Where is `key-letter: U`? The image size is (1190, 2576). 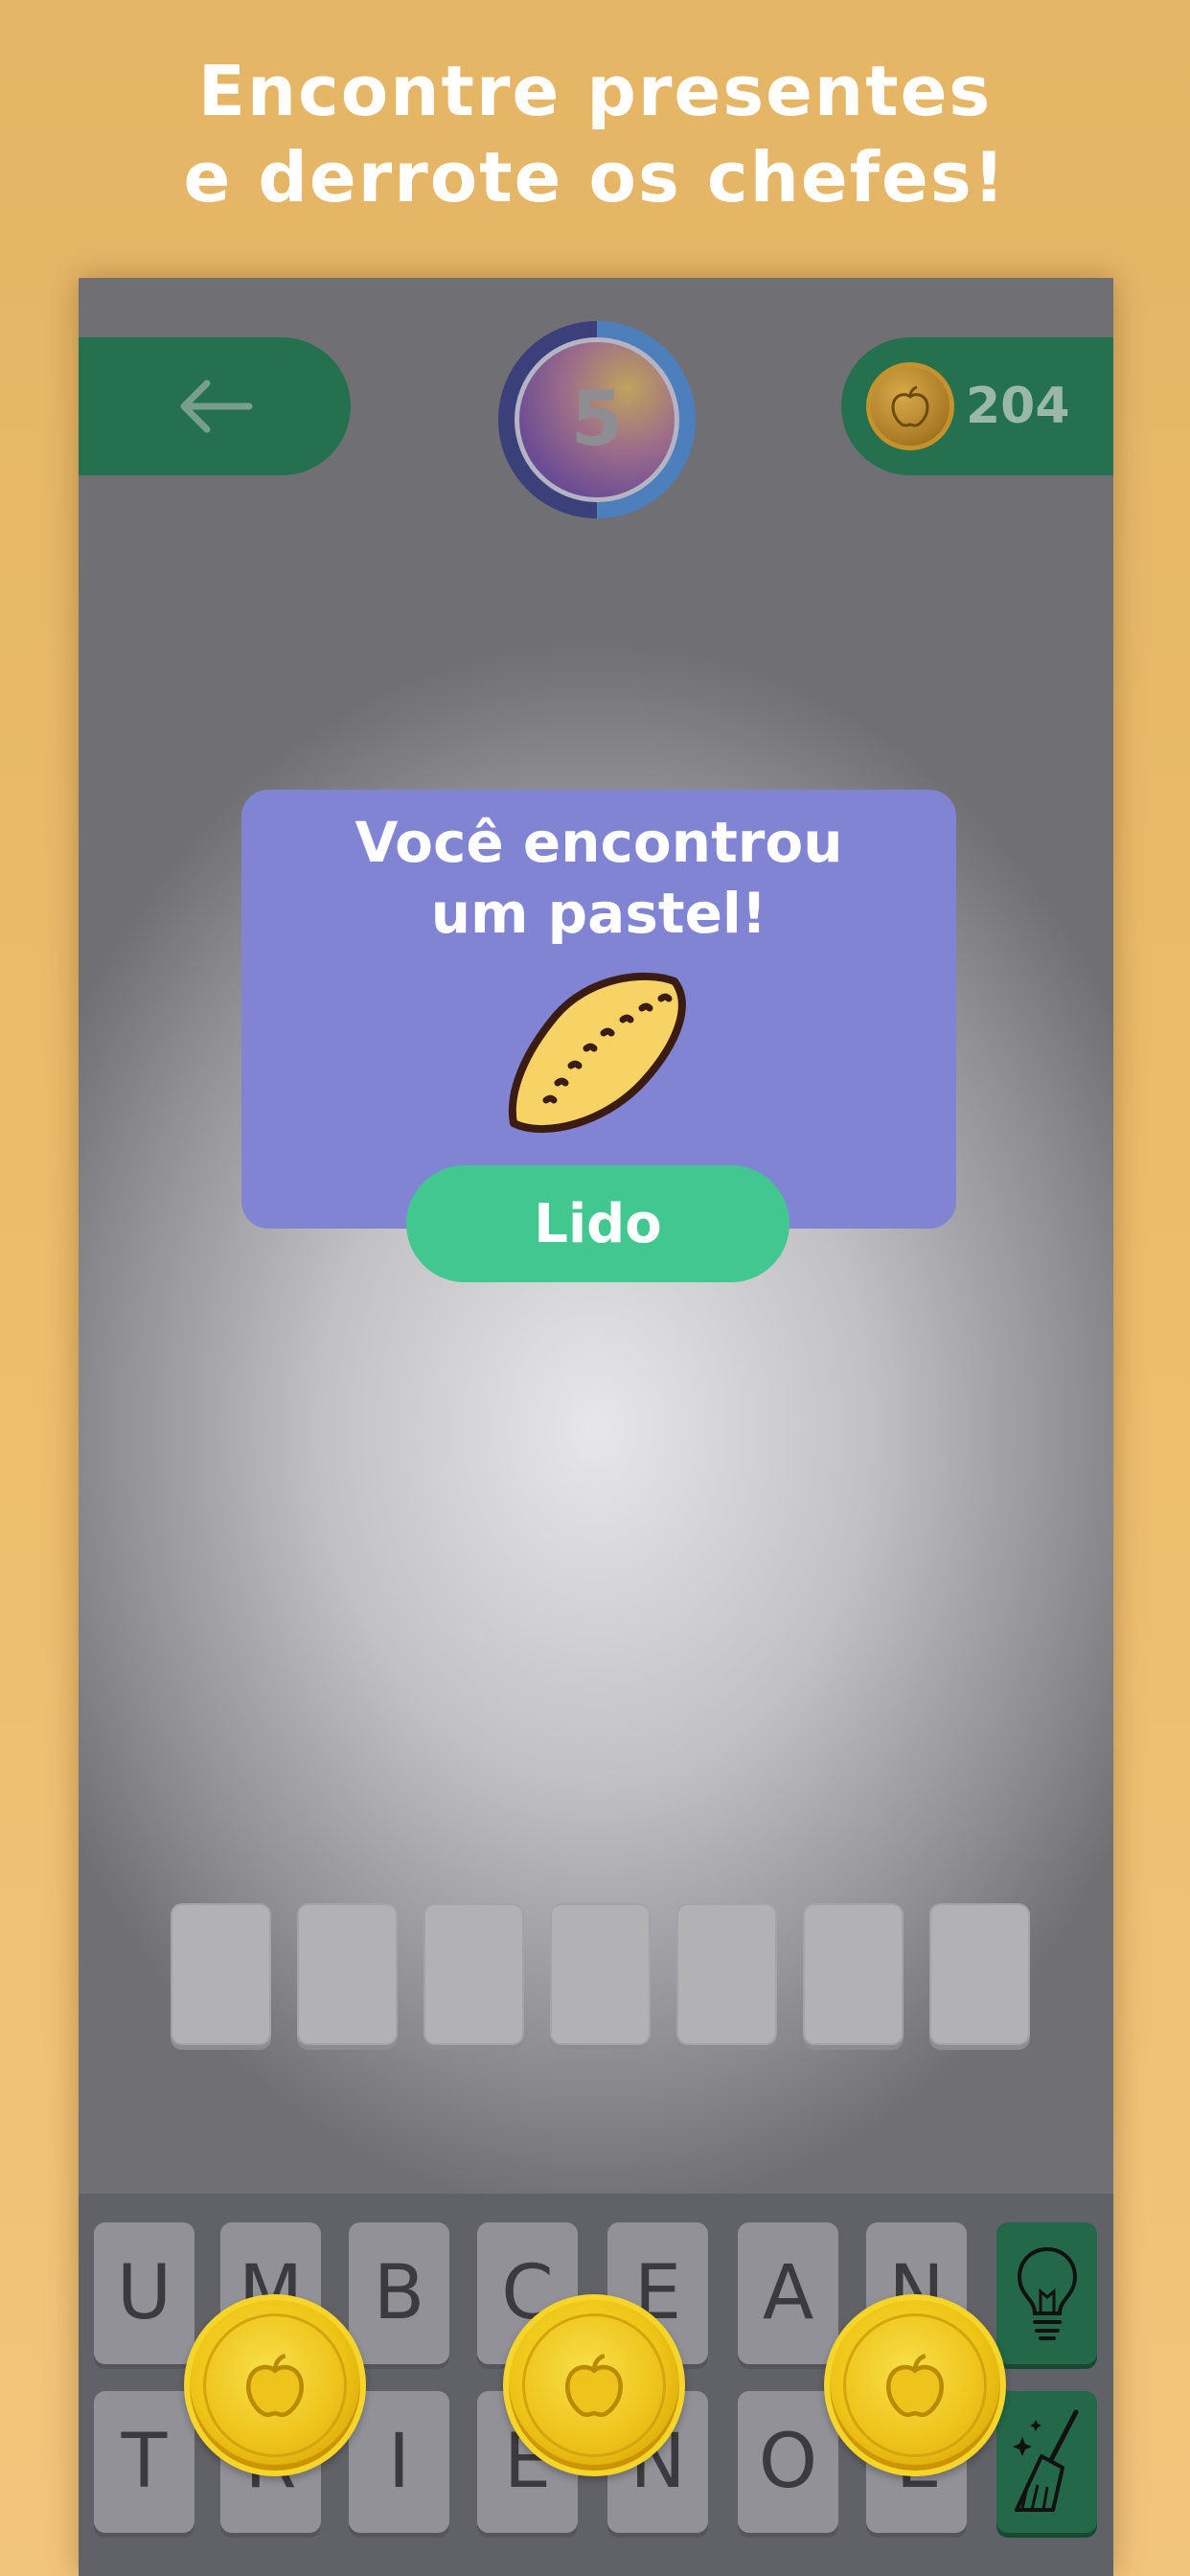
key-letter: U is located at coordinates (144, 2293).